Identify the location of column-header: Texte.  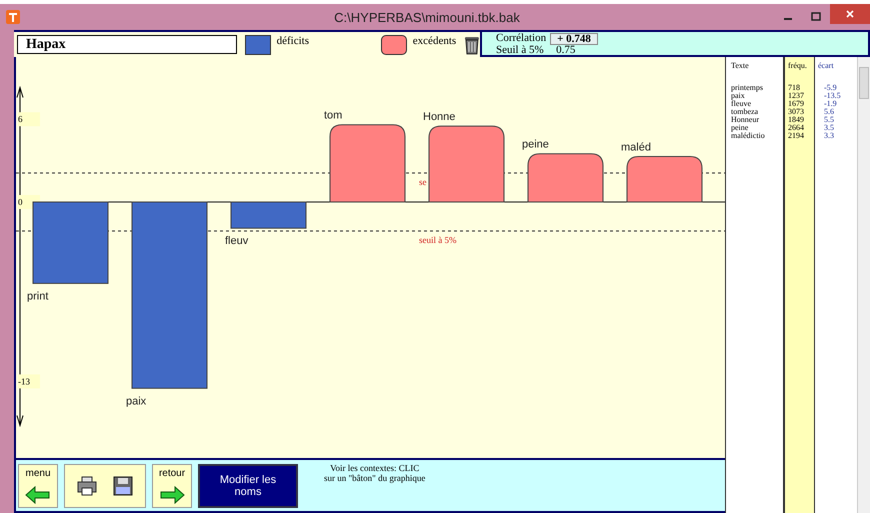
(740, 67).